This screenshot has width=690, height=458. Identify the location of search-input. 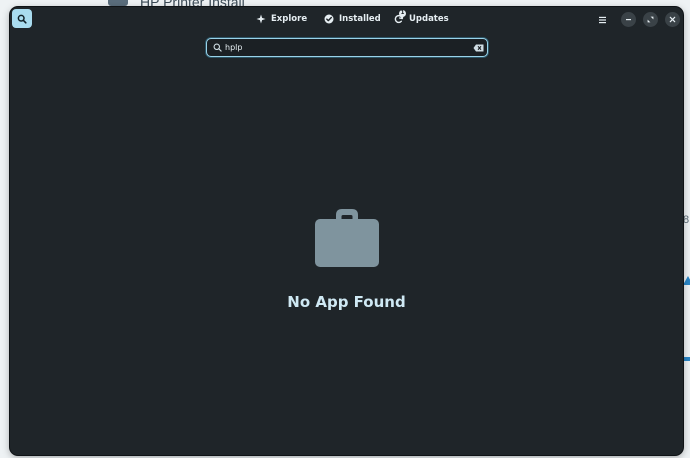
(348, 47).